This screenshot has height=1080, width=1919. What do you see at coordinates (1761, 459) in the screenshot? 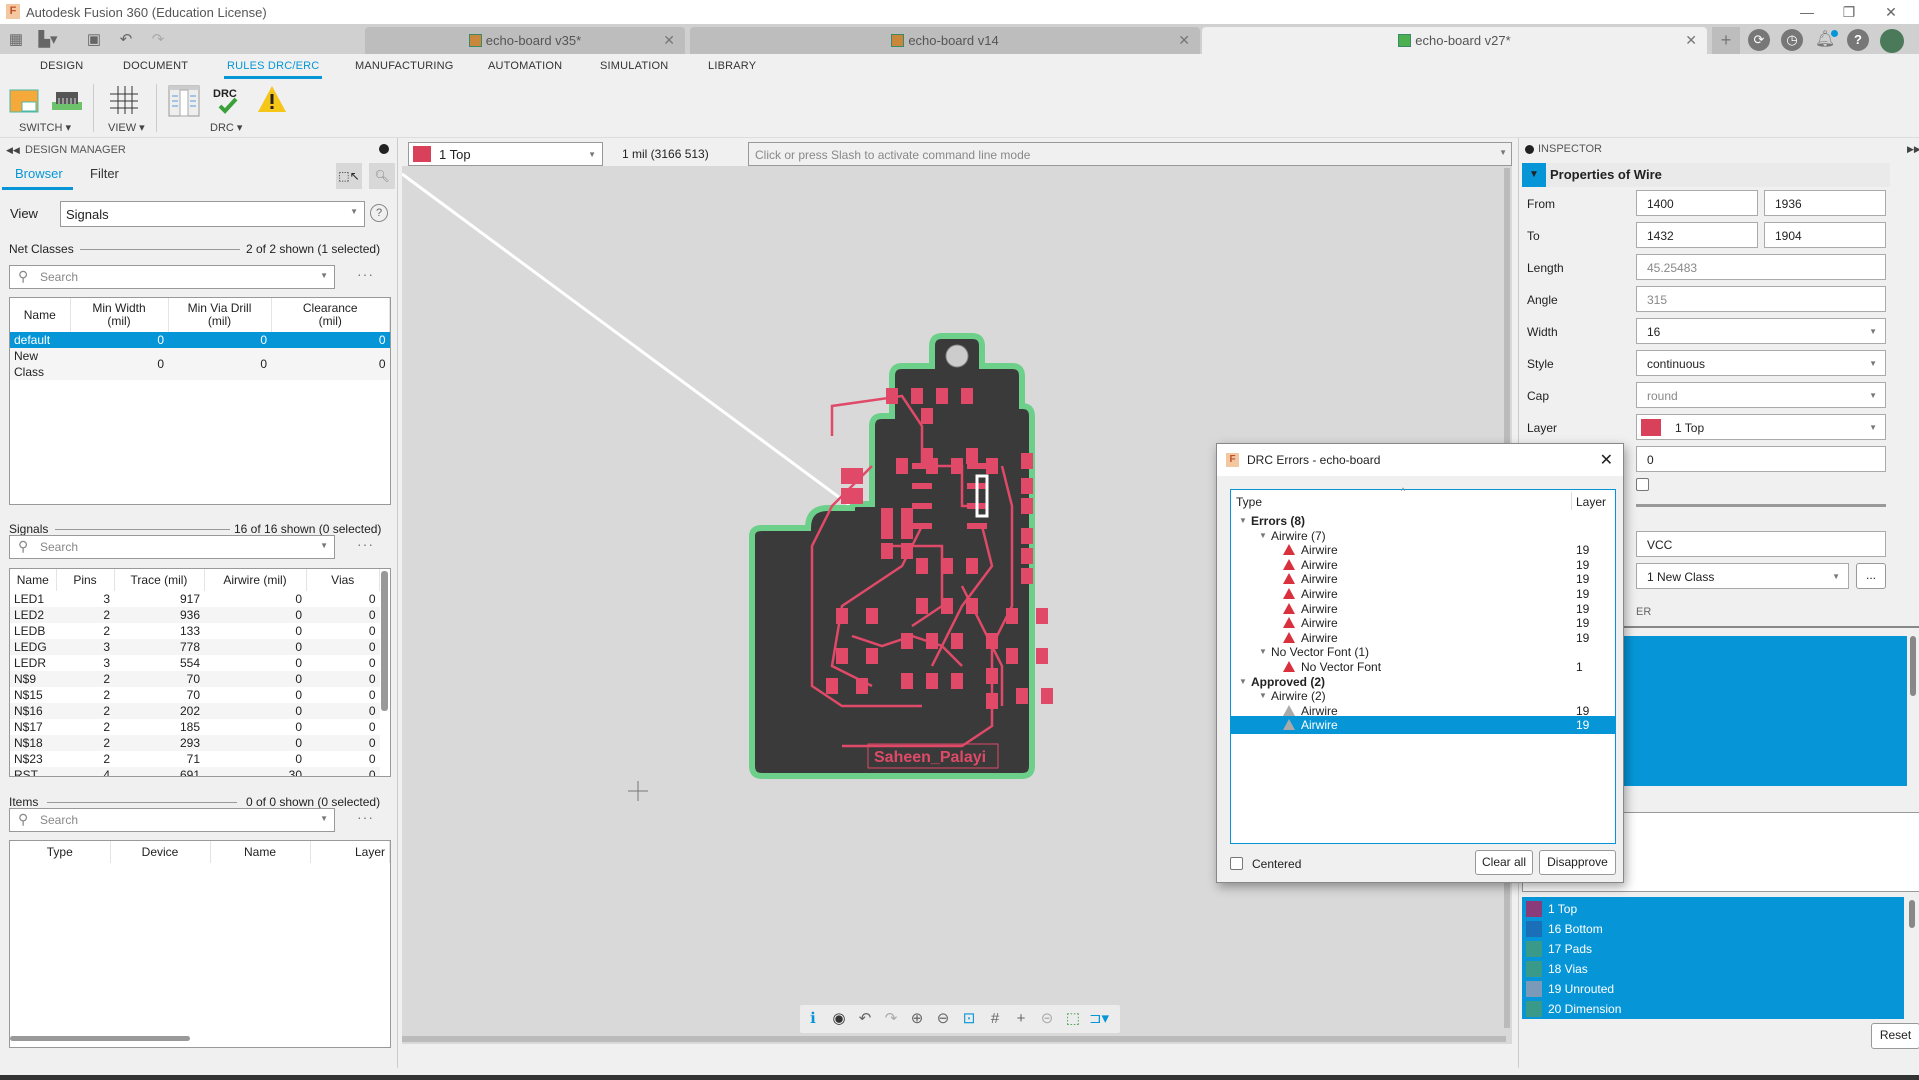
I see `extra-value-field: 0` at bounding box center [1761, 459].